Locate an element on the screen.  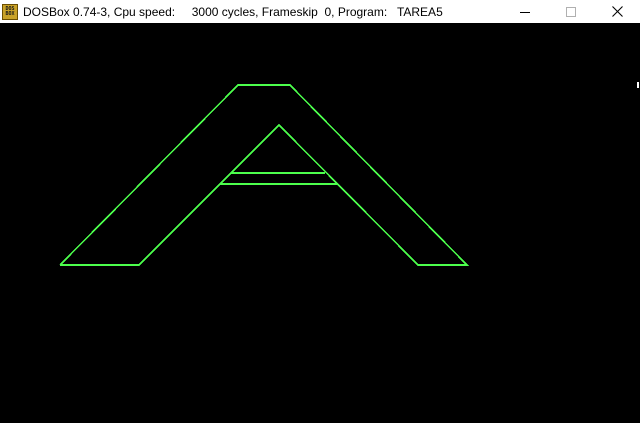
window-controls is located at coordinates (571, 11).